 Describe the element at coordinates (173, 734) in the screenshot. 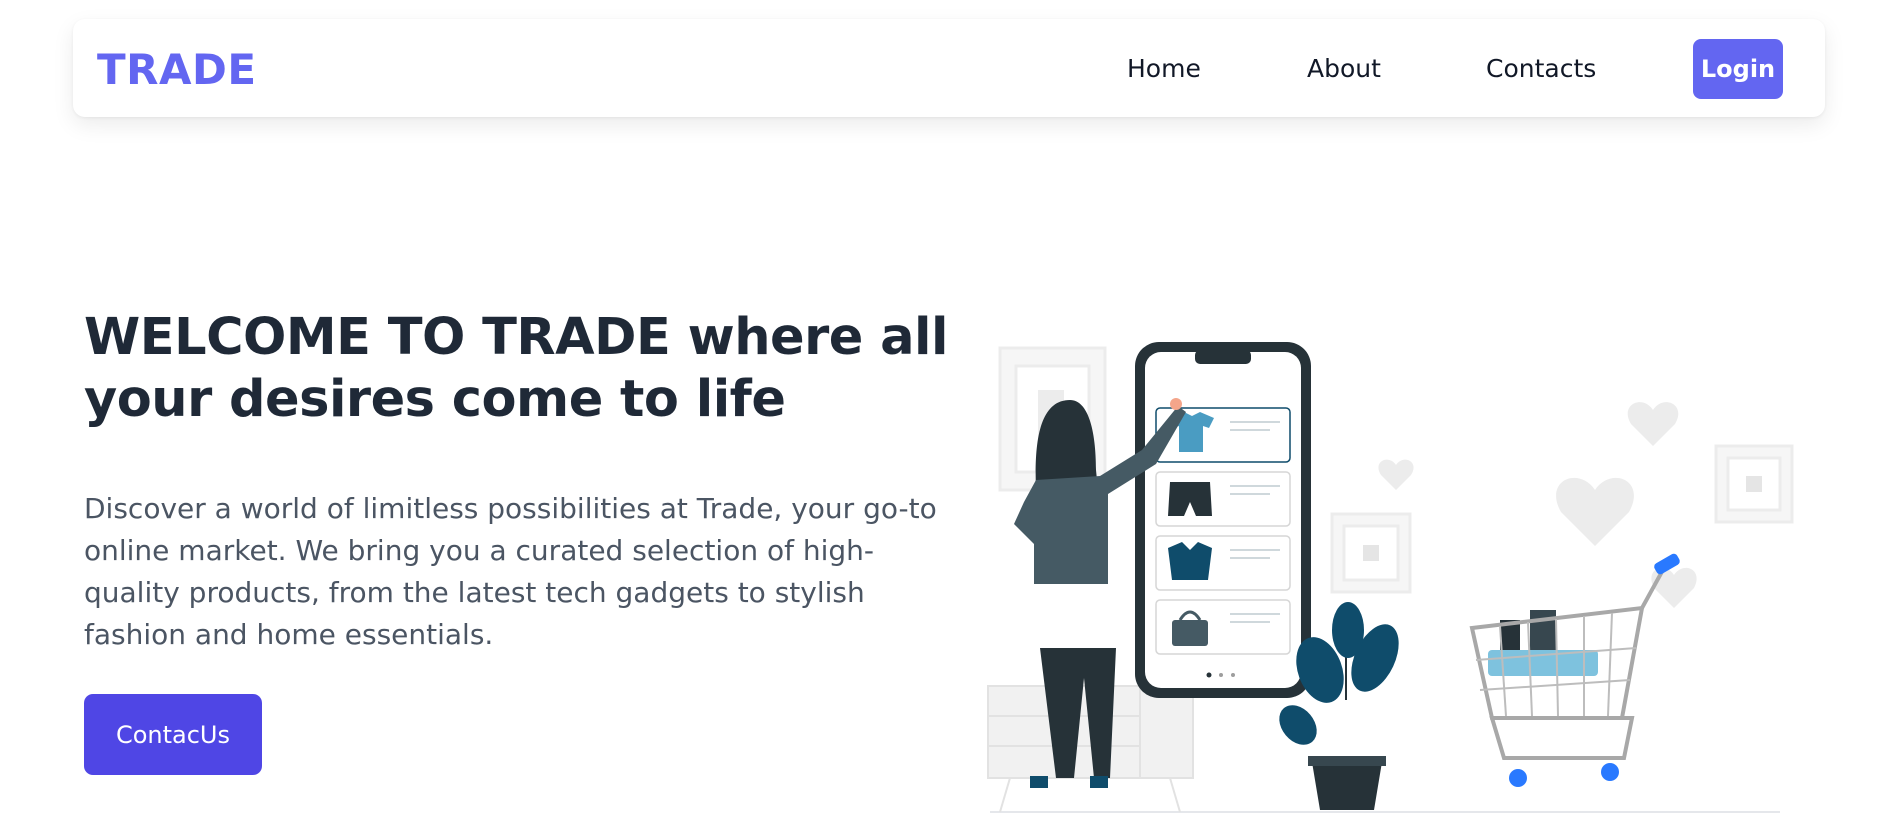

I see `contact-us-button: ContacUs` at that location.